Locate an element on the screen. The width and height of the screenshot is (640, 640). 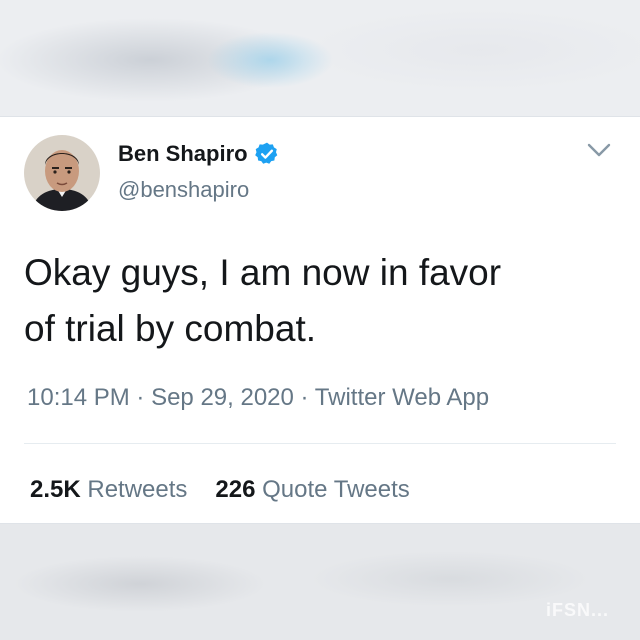
author-name-row: Ben Shapiro is located at coordinates (199, 154).